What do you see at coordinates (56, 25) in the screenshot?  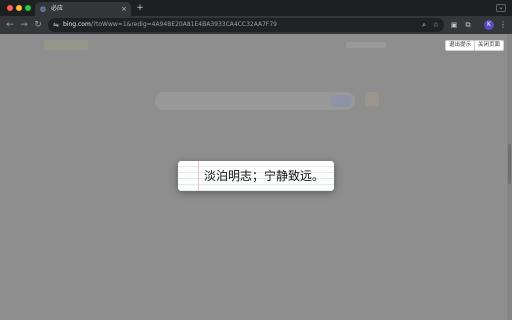 I see `site-info-icon: ⇋` at bounding box center [56, 25].